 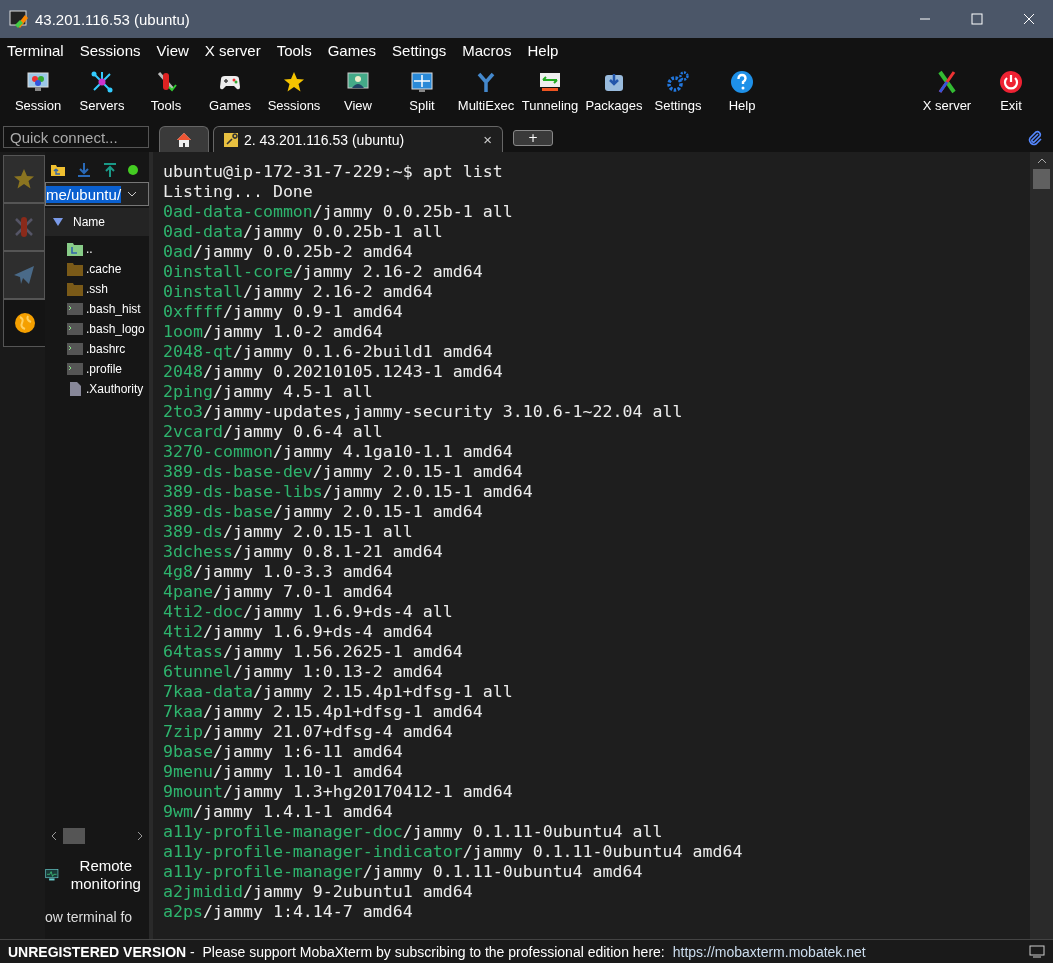 I want to click on remote-monitoring-button: Remote monitoring, so click(x=97, y=875).